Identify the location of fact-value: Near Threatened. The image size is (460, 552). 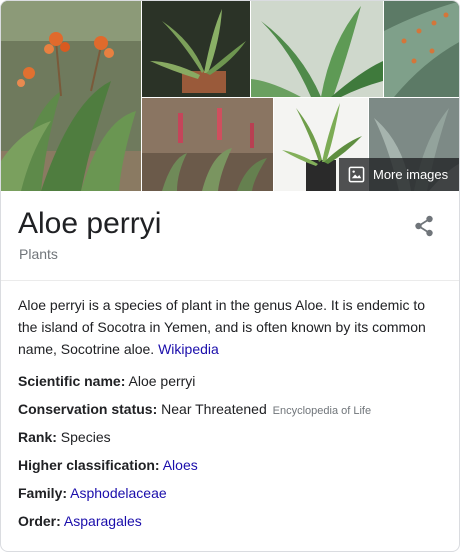
(214, 409).